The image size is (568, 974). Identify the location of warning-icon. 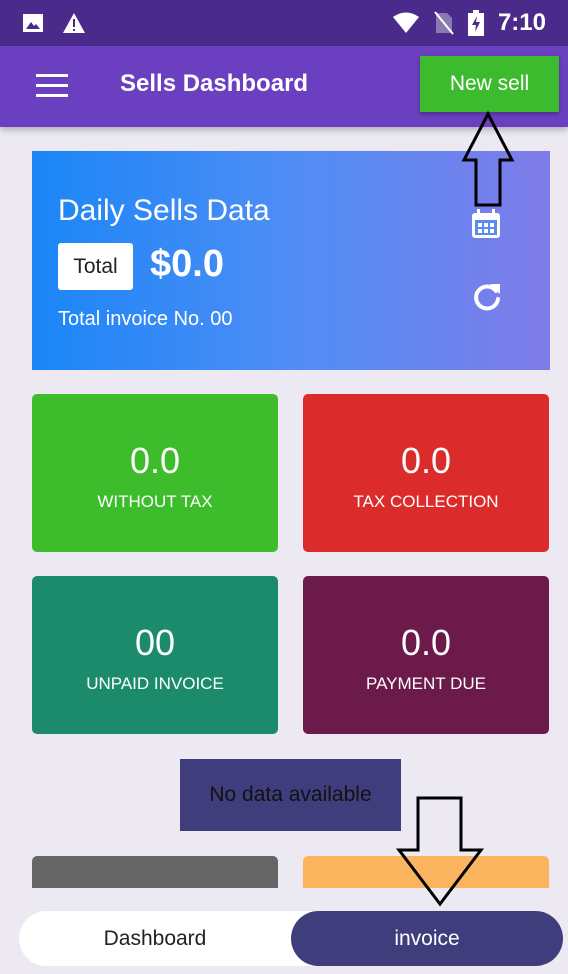
(74, 23).